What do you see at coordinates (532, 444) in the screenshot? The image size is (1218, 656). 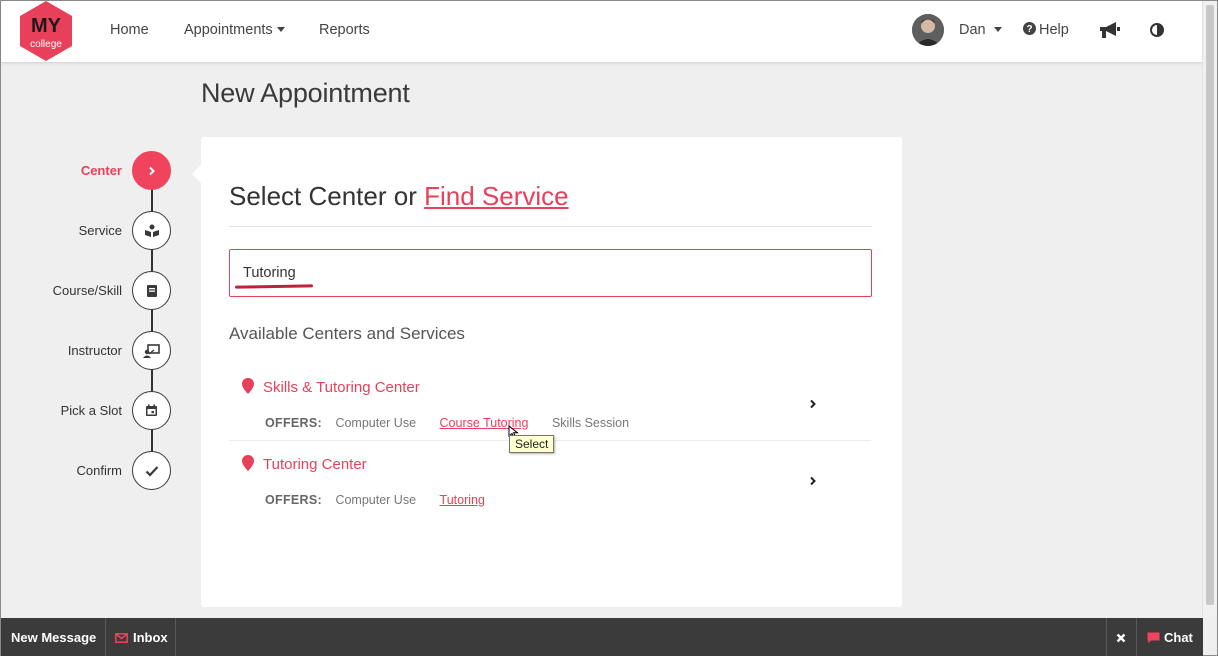 I see `tooltip: Select` at bounding box center [532, 444].